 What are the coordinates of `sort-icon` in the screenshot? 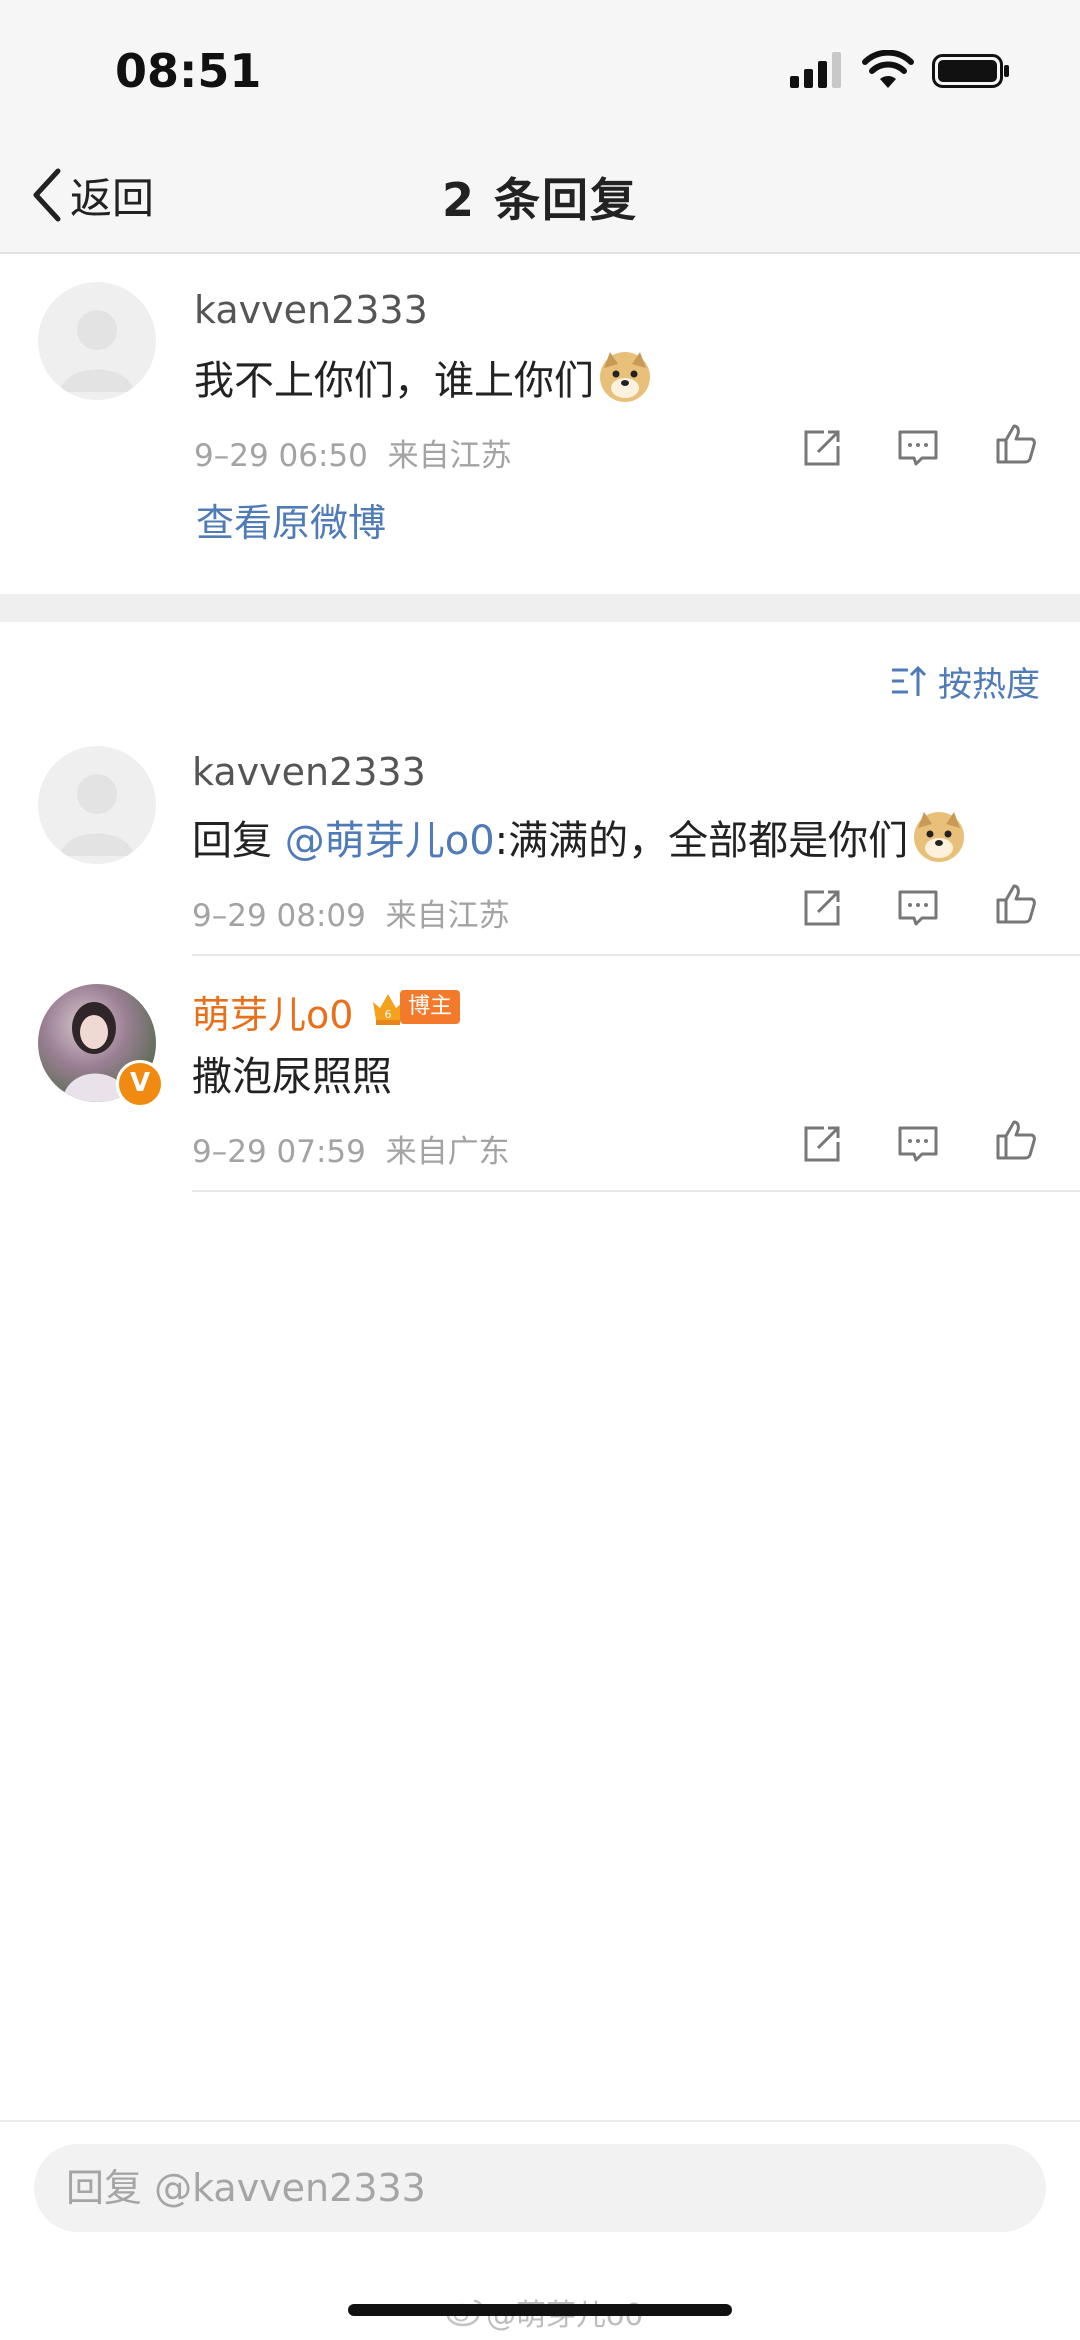 It's located at (909, 680).